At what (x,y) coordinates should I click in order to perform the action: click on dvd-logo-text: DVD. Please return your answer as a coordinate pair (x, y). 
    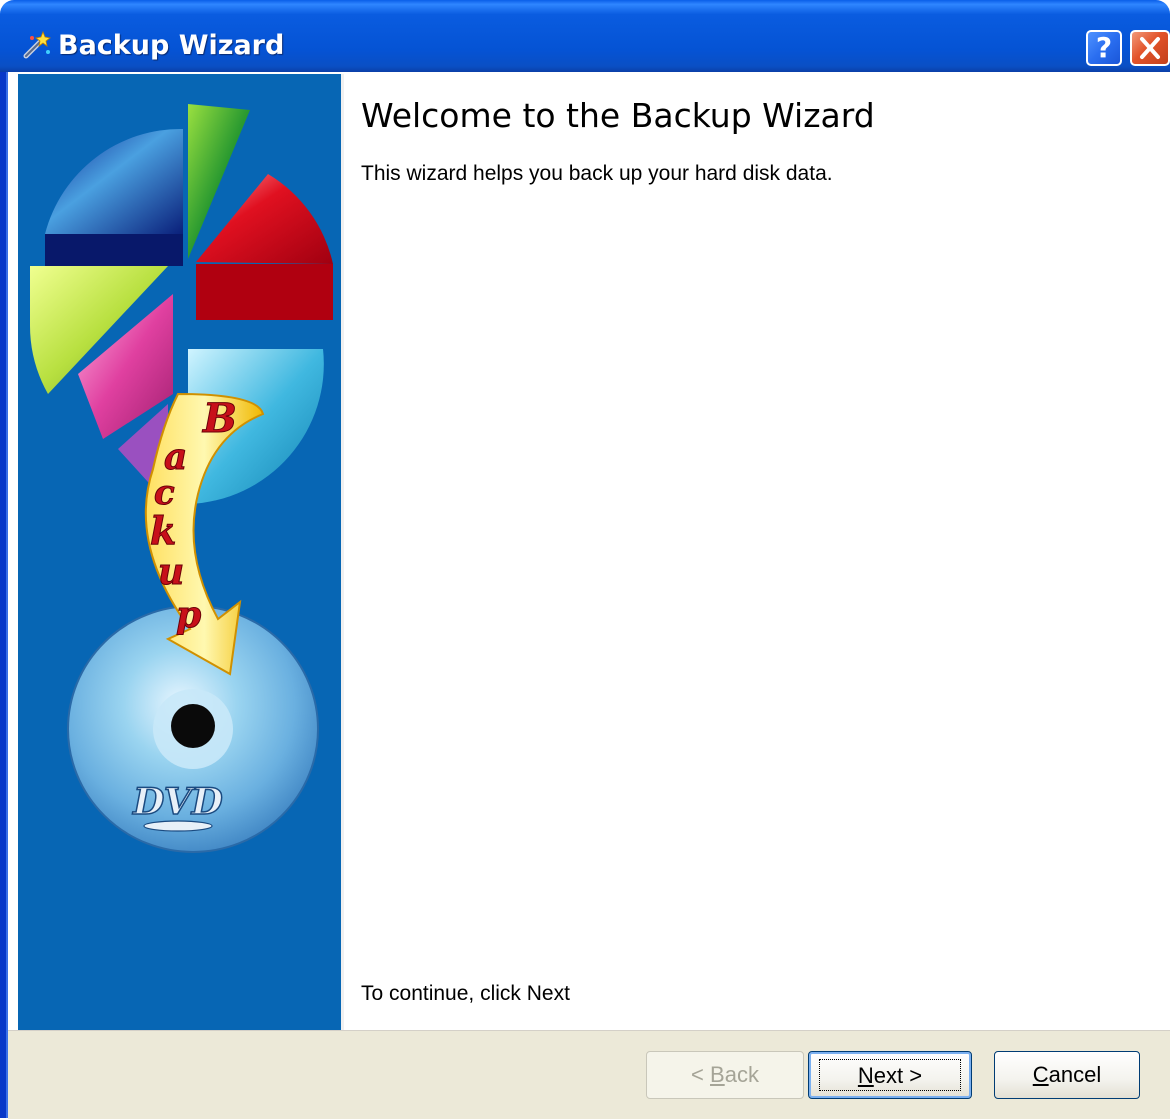
    Looking at the image, I should click on (177, 802).